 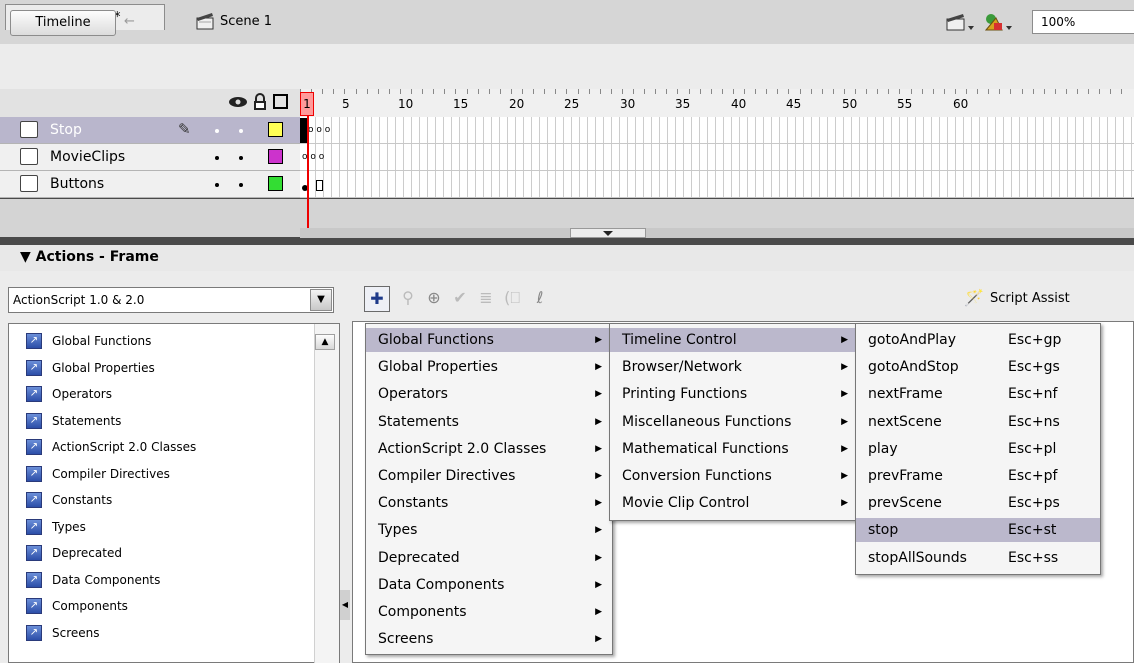 I want to click on panel-title: ▼ Actions - Frame, so click(x=89, y=257).